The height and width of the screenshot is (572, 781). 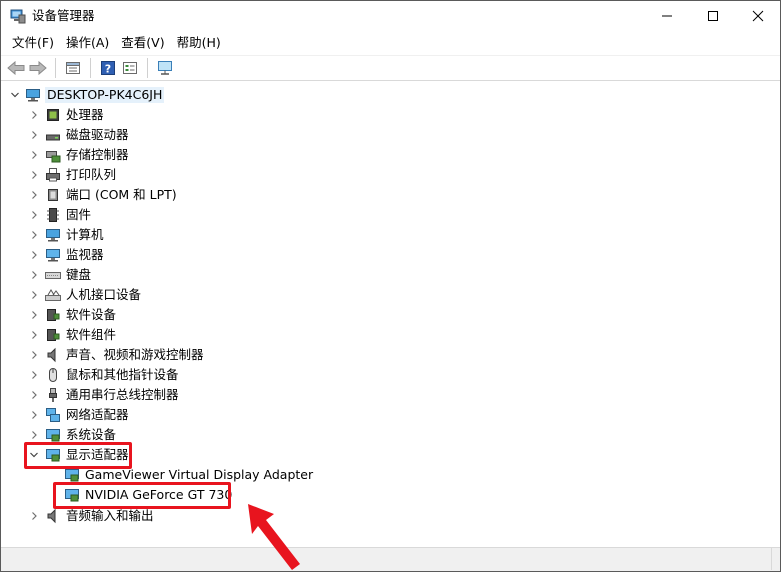 What do you see at coordinates (53, 395) in the screenshot?
I see `usb-icon` at bounding box center [53, 395].